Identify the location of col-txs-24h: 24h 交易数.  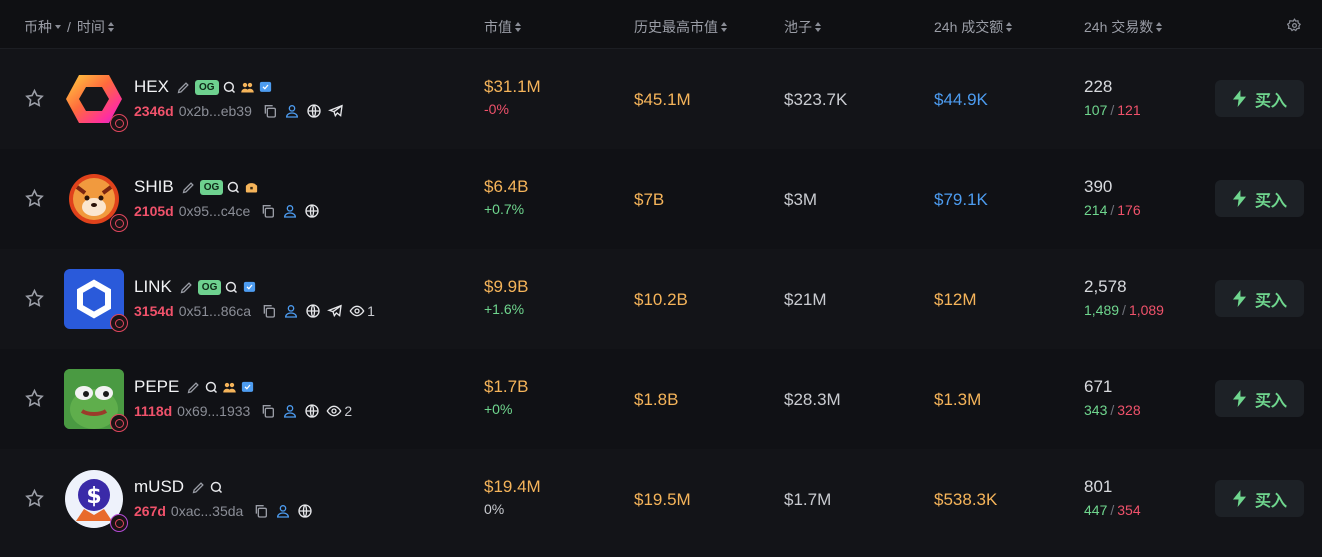
(1123, 27).